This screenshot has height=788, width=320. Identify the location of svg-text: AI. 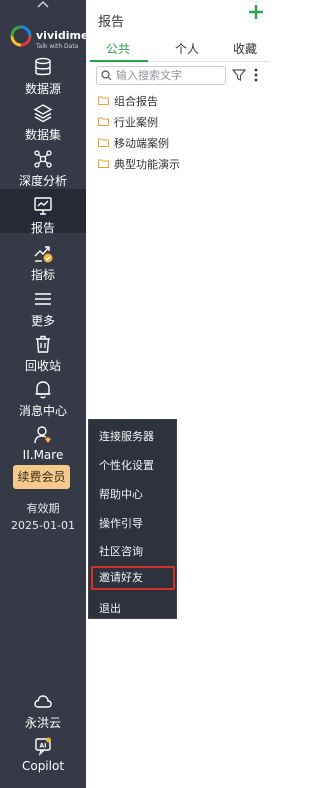
(43, 746).